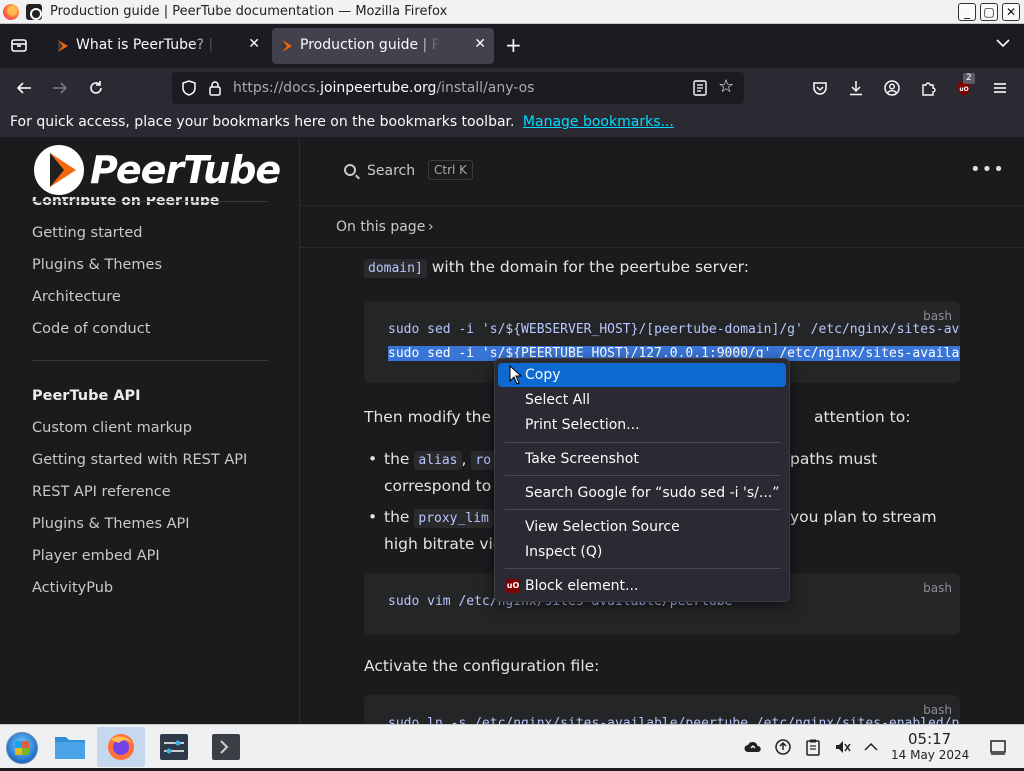  Describe the element at coordinates (86, 396) in the screenshot. I see `sidebar-heading-api: PeerTube API` at that location.